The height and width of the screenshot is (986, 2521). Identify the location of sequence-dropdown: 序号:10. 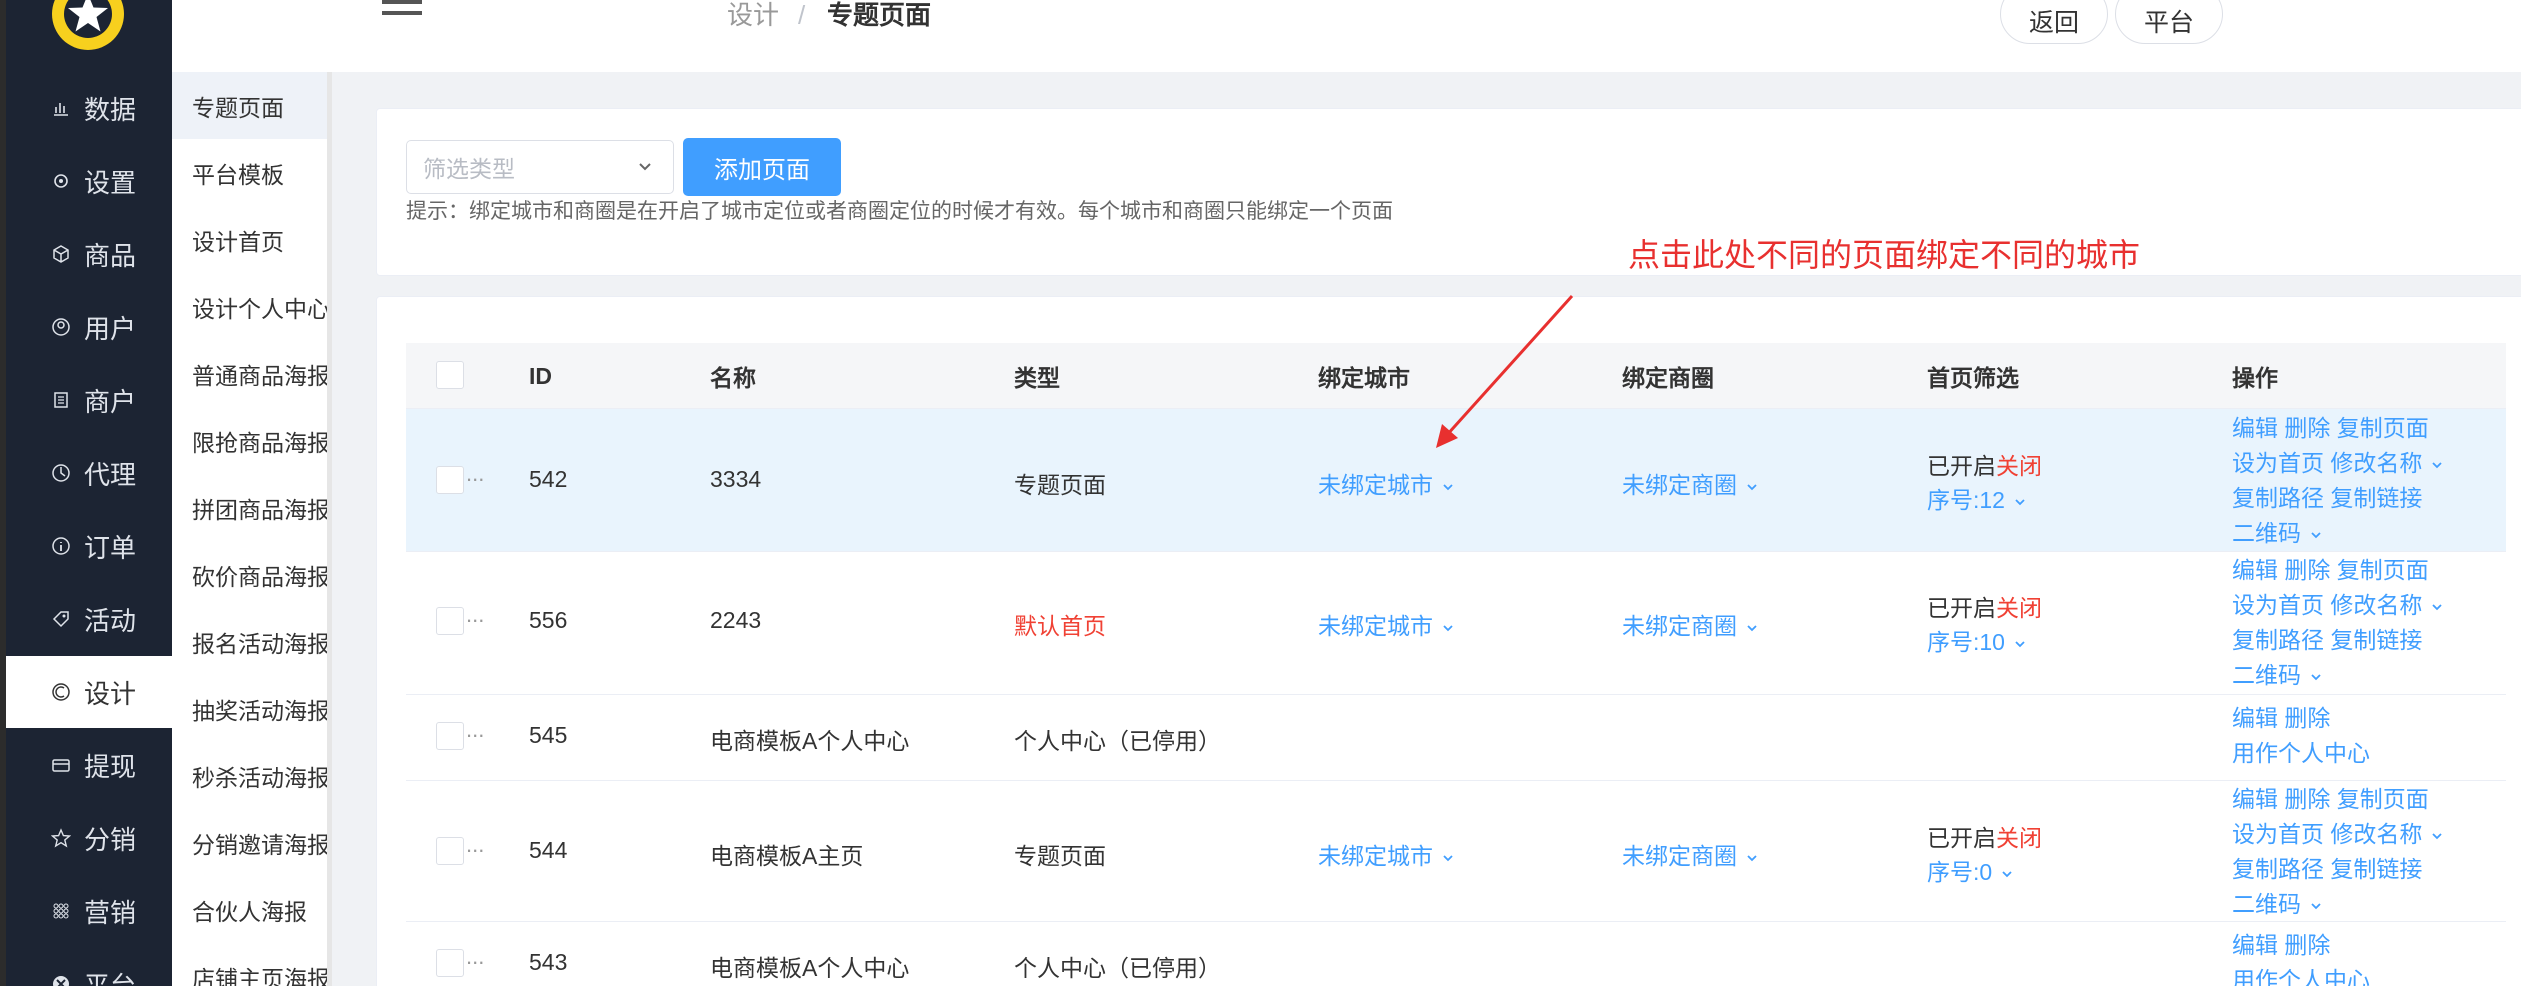
(1977, 640).